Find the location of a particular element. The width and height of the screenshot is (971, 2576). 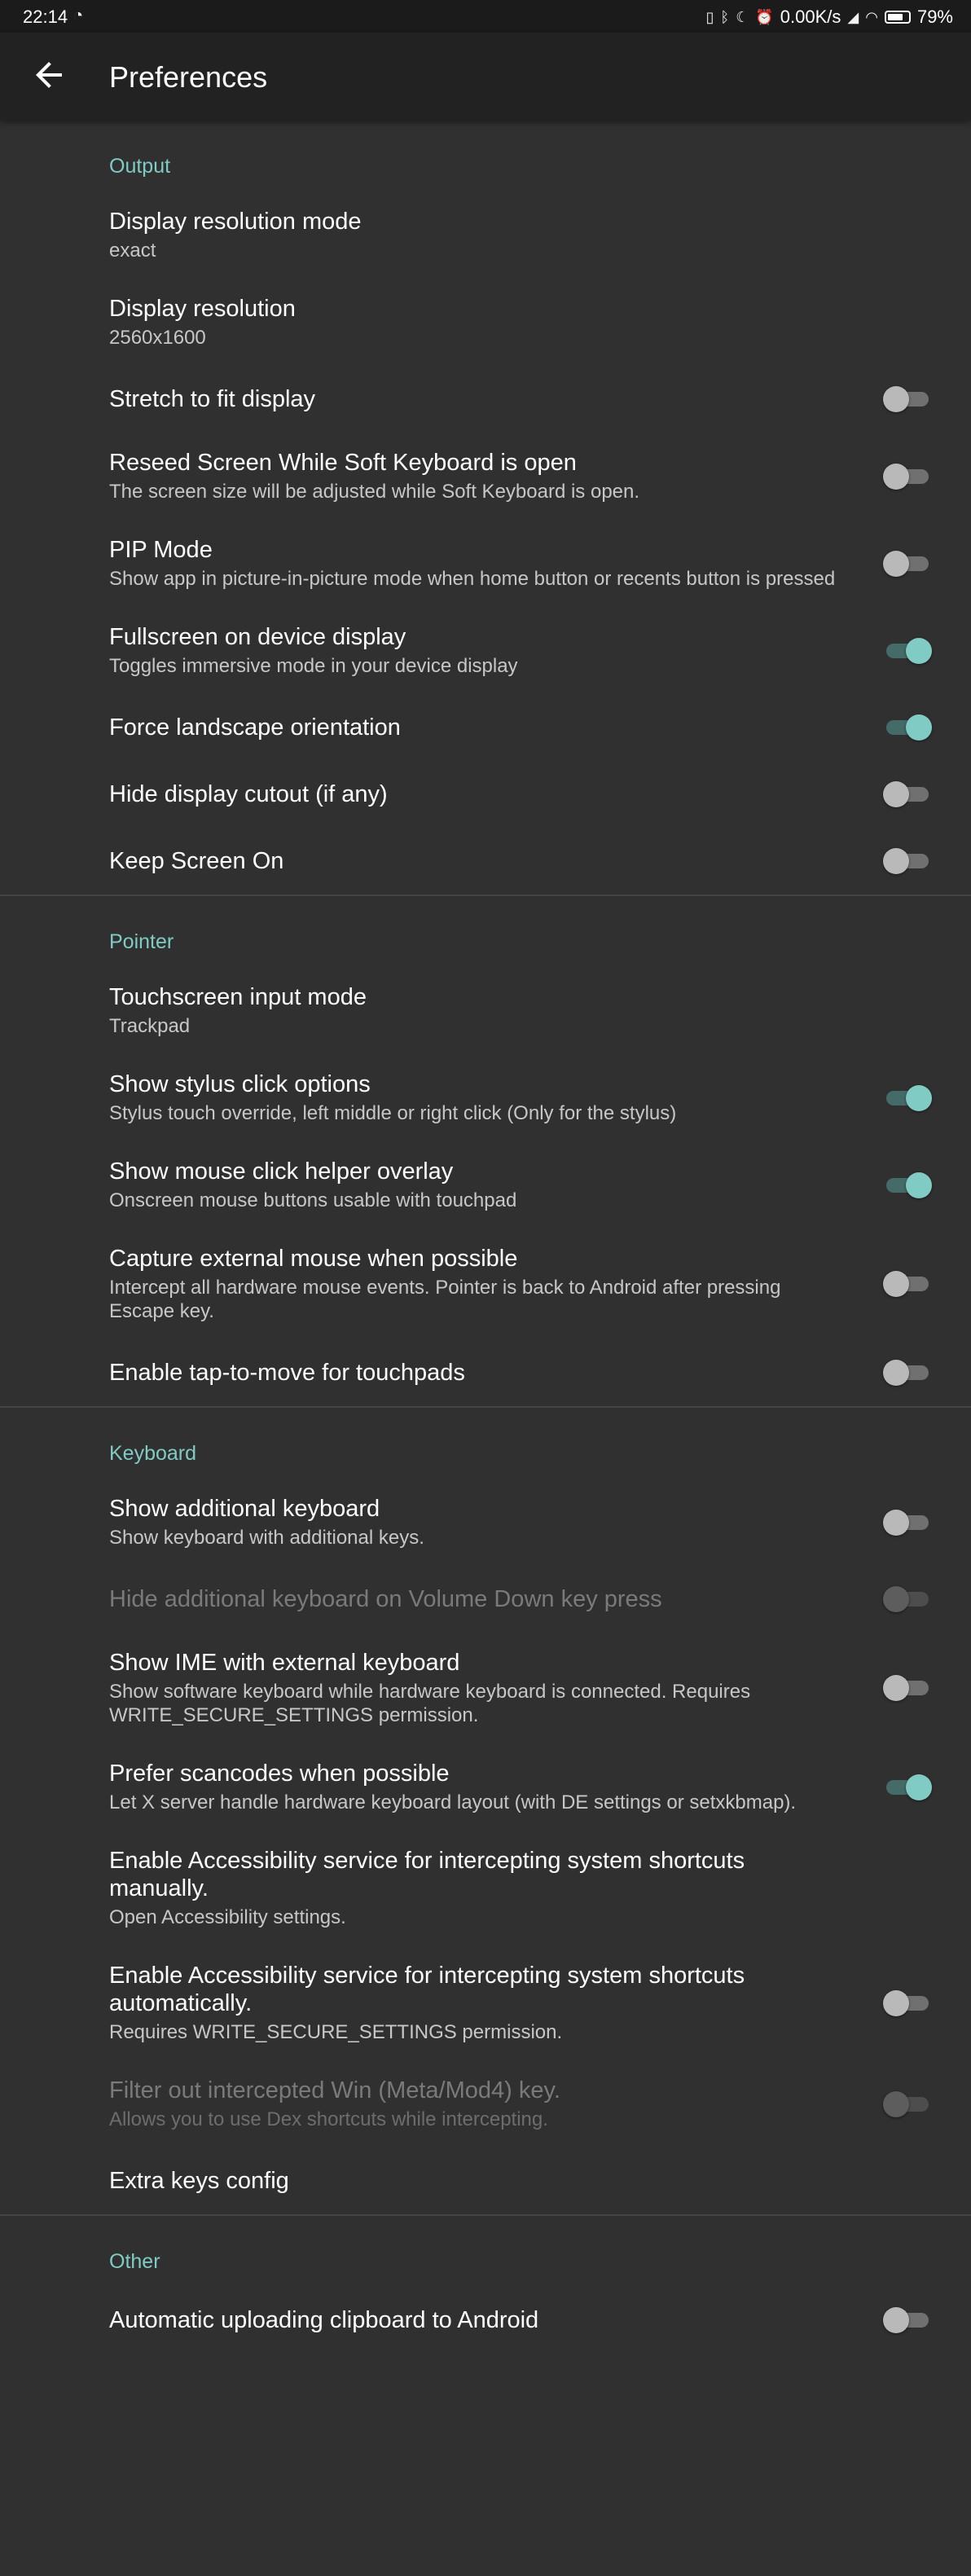

wifi-icon: ◠ is located at coordinates (871, 16).